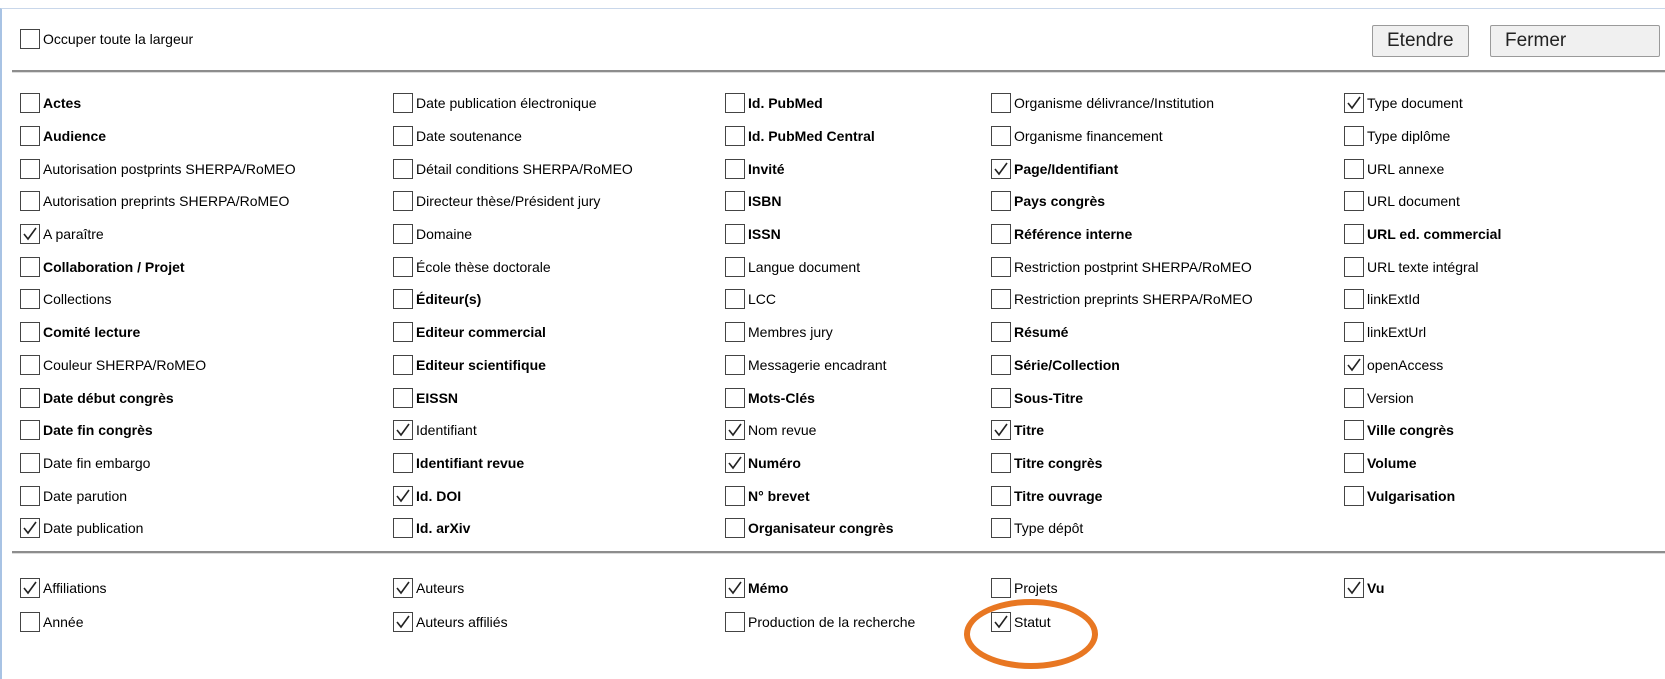 Image resolution: width=1665 pixels, height=679 pixels. Describe the element at coordinates (472, 266) in the screenshot. I see `field-option-ecole-these-doctorale: École thèse doctorale` at that location.